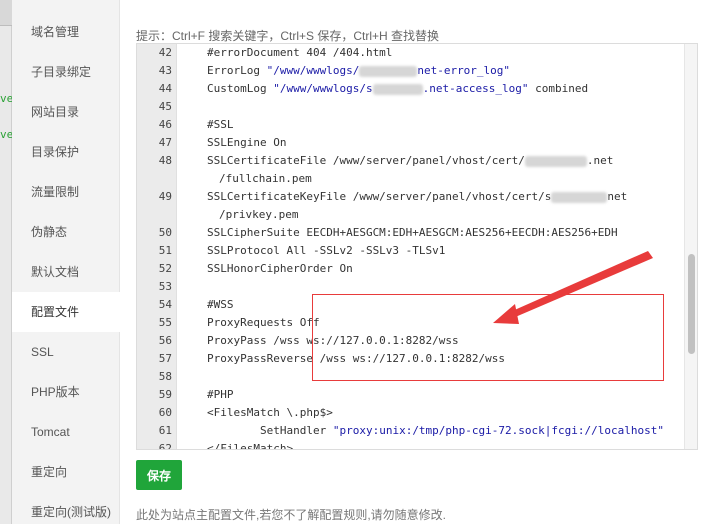 The width and height of the screenshot is (714, 524). I want to click on code-line: <FilesMatch \.php$>, so click(270, 412).